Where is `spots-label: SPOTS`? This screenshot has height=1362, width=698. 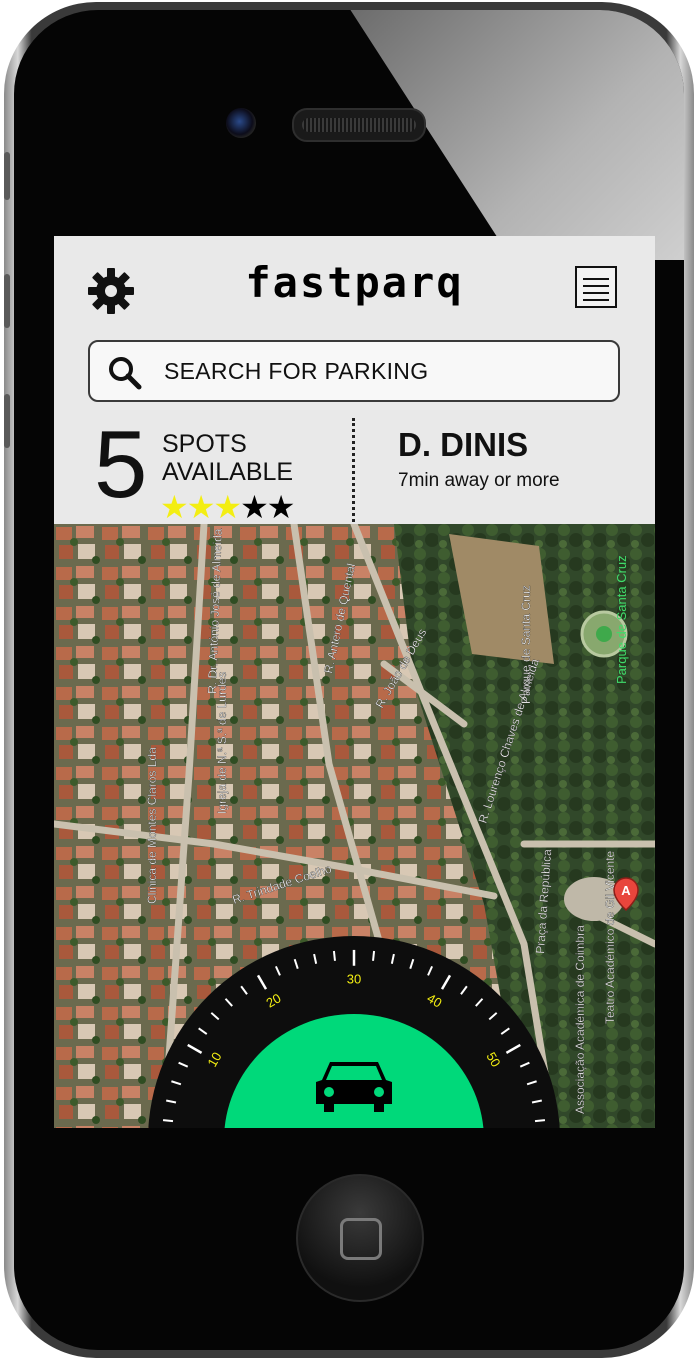 spots-label: SPOTS is located at coordinates (204, 444).